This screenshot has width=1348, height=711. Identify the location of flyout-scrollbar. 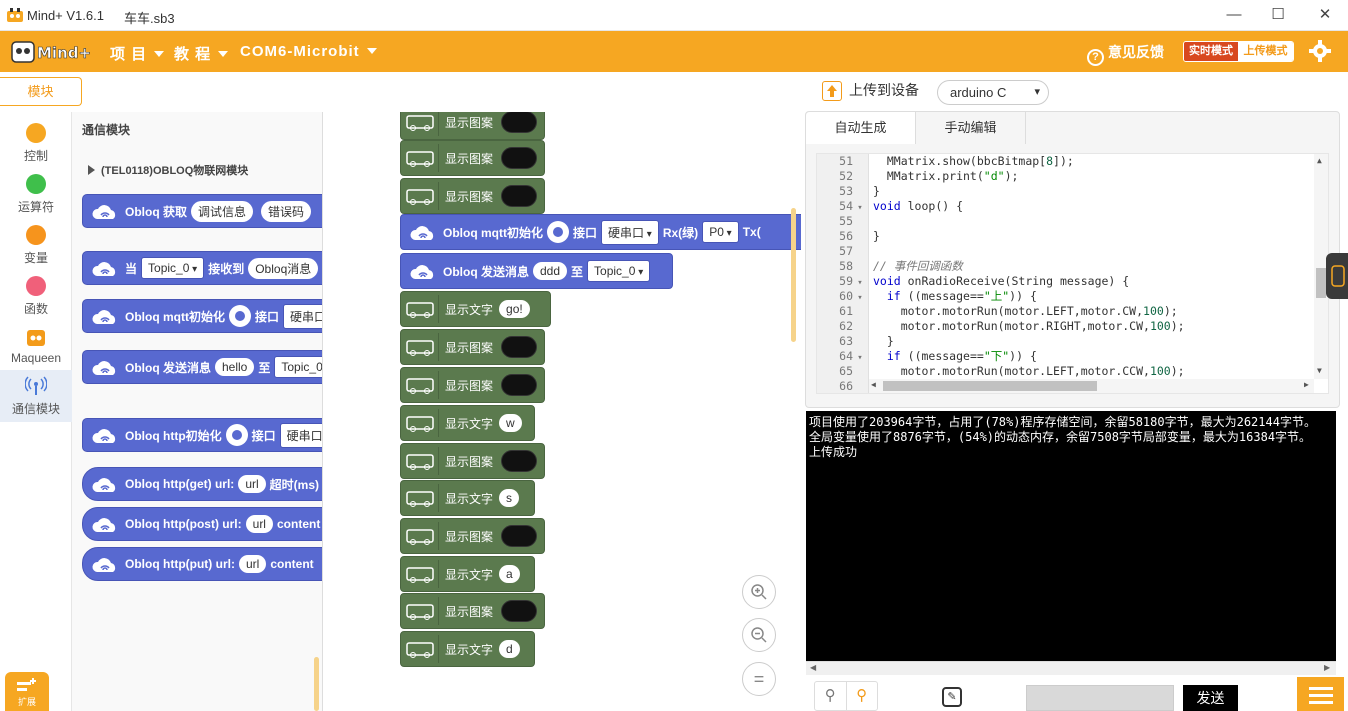
(316, 684).